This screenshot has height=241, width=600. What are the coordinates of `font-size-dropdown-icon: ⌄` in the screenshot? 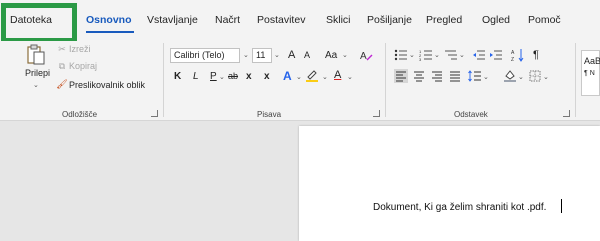 It's located at (277, 55).